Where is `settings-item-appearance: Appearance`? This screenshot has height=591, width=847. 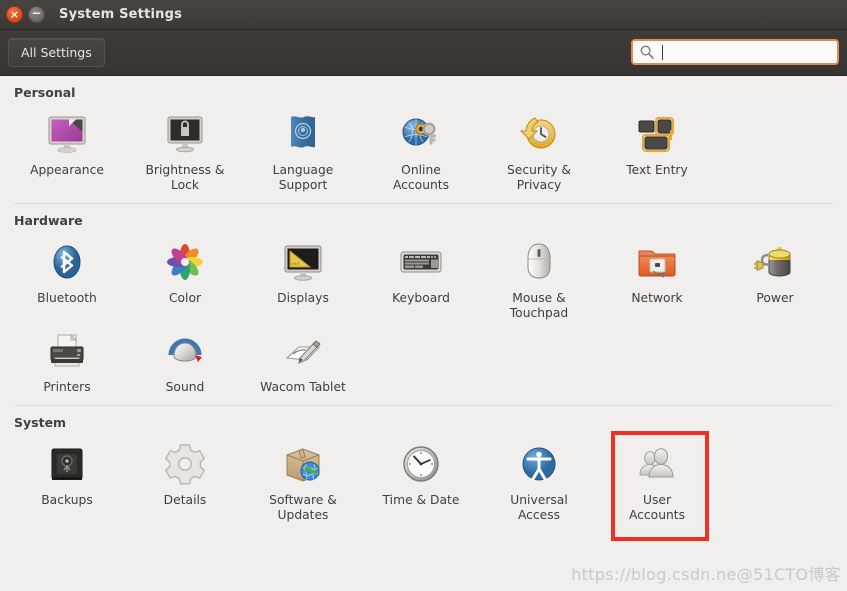
settings-item-appearance: Appearance is located at coordinates (67, 148).